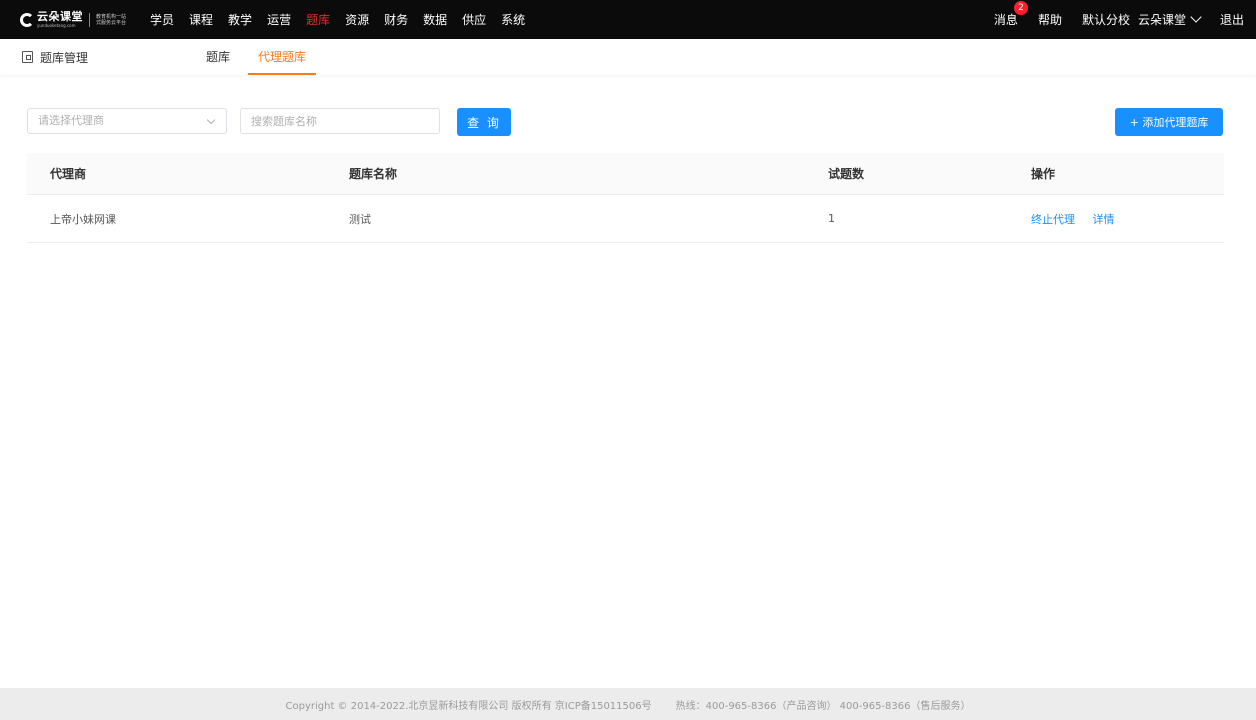 This screenshot has height=720, width=1256. What do you see at coordinates (513, 19) in the screenshot?
I see `nav-item-system: 系统` at bounding box center [513, 19].